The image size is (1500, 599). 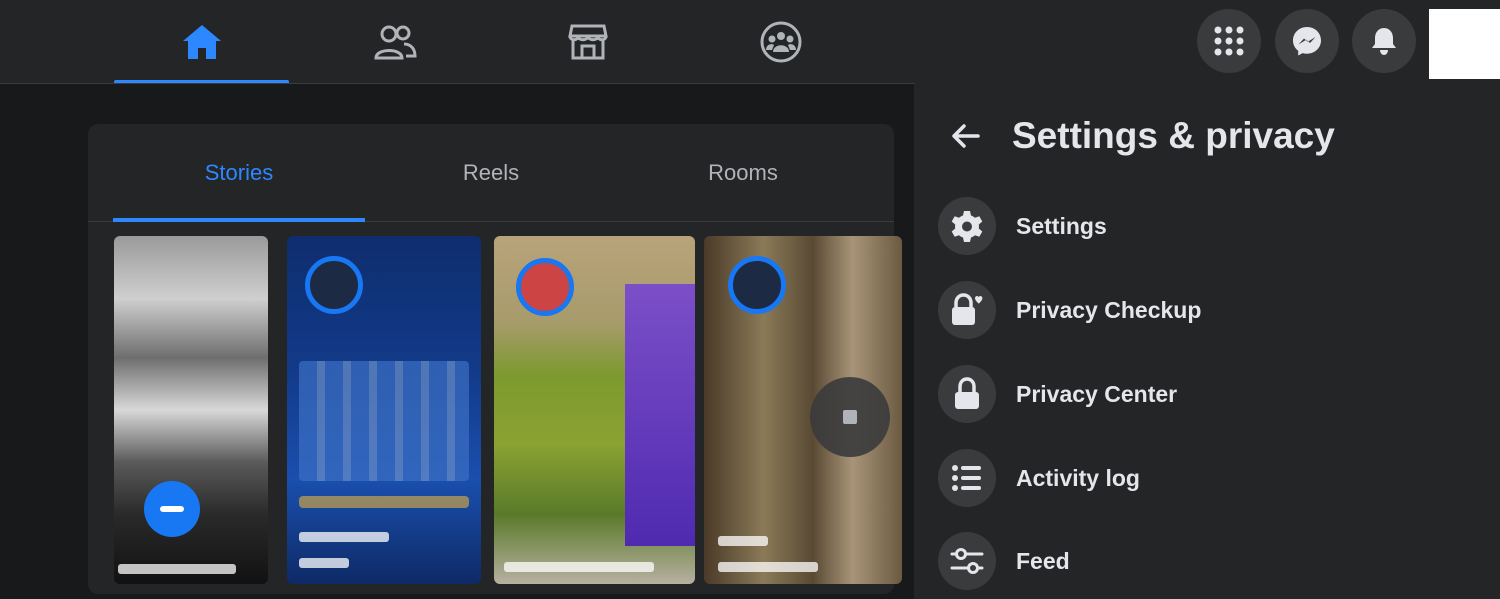 I want to click on menu-item-label: Privacy Center, so click(x=1097, y=393).